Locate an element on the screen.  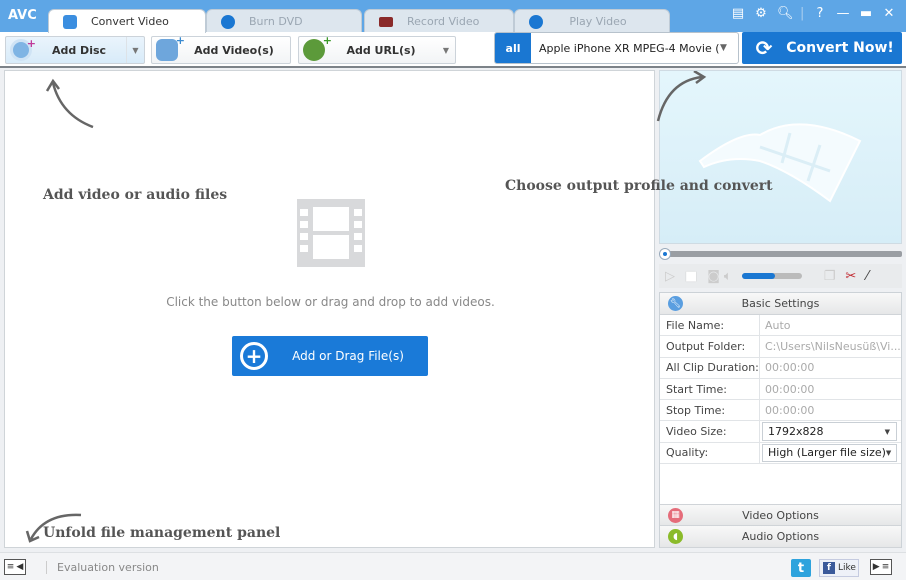
setting-quality: Quality: High (Larger file size) ▼ is located at coordinates (780, 453).